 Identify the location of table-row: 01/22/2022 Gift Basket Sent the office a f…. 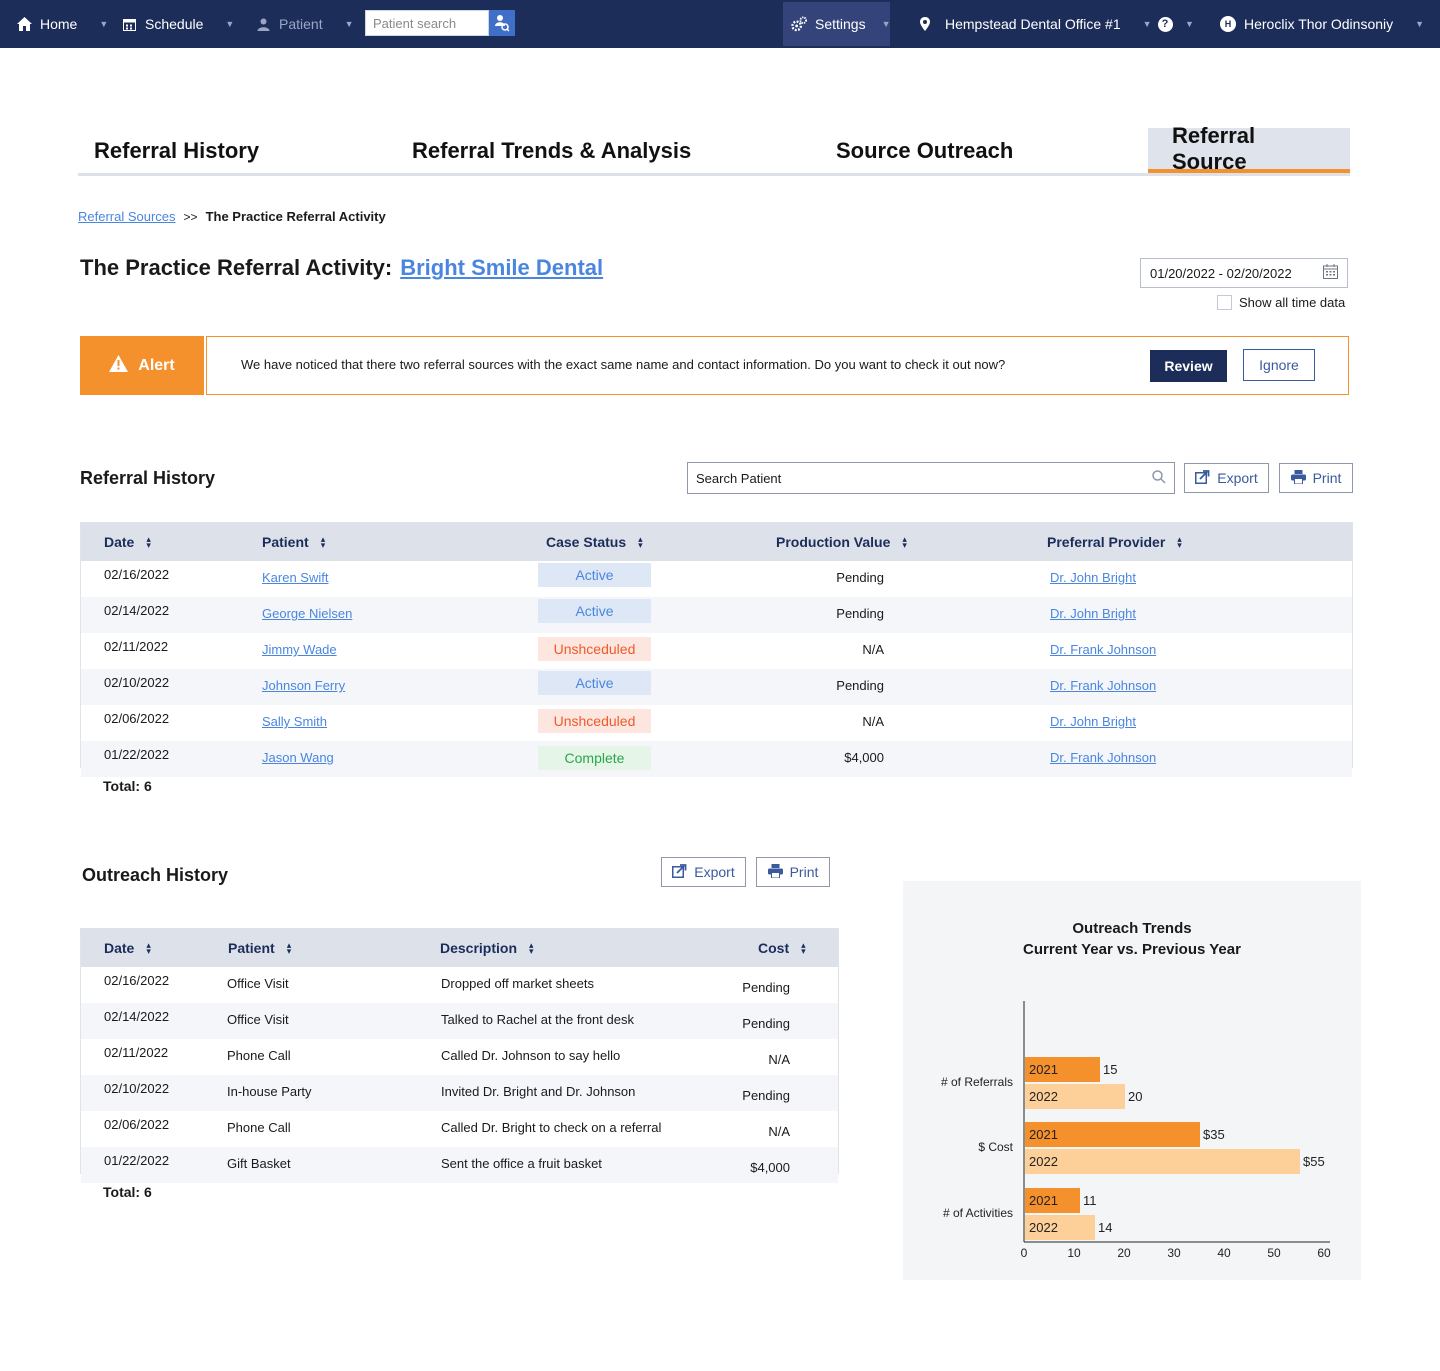
(459, 1165).